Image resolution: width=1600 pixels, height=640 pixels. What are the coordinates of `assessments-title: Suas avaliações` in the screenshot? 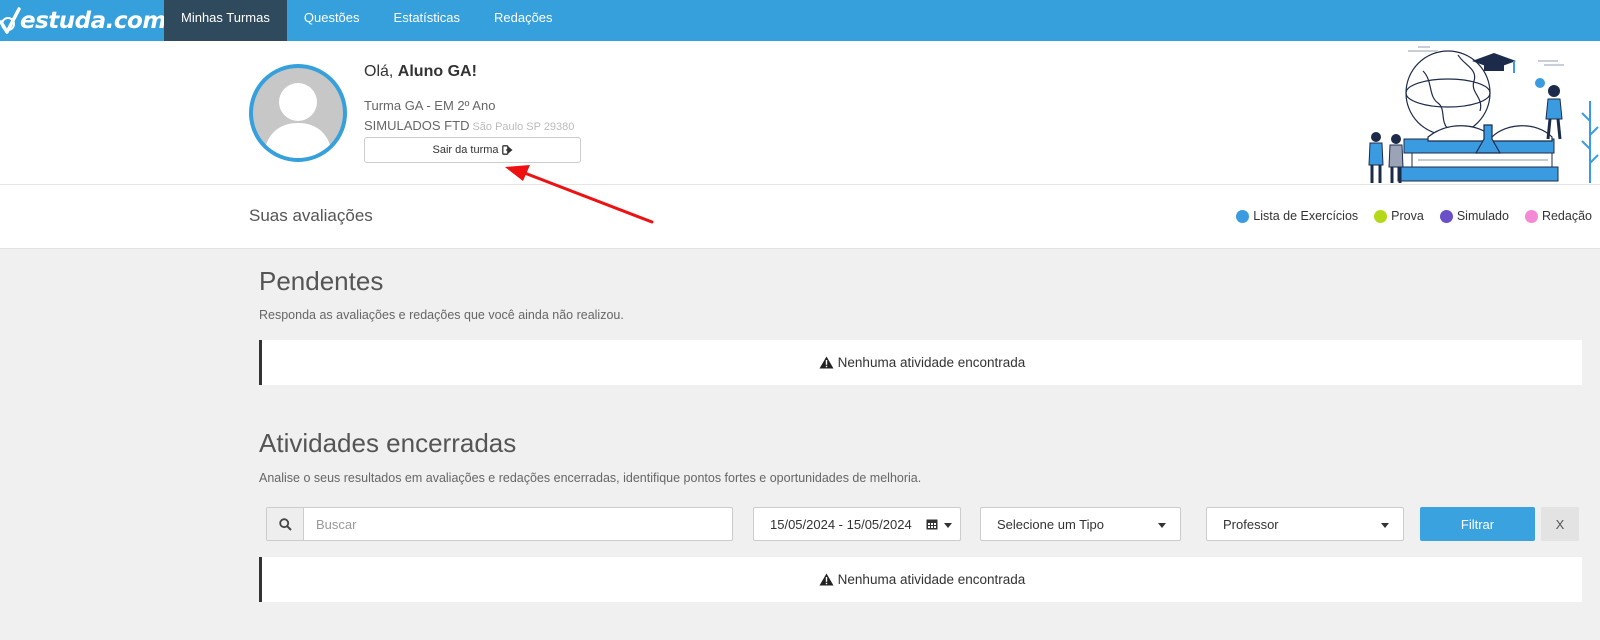 It's located at (311, 215).